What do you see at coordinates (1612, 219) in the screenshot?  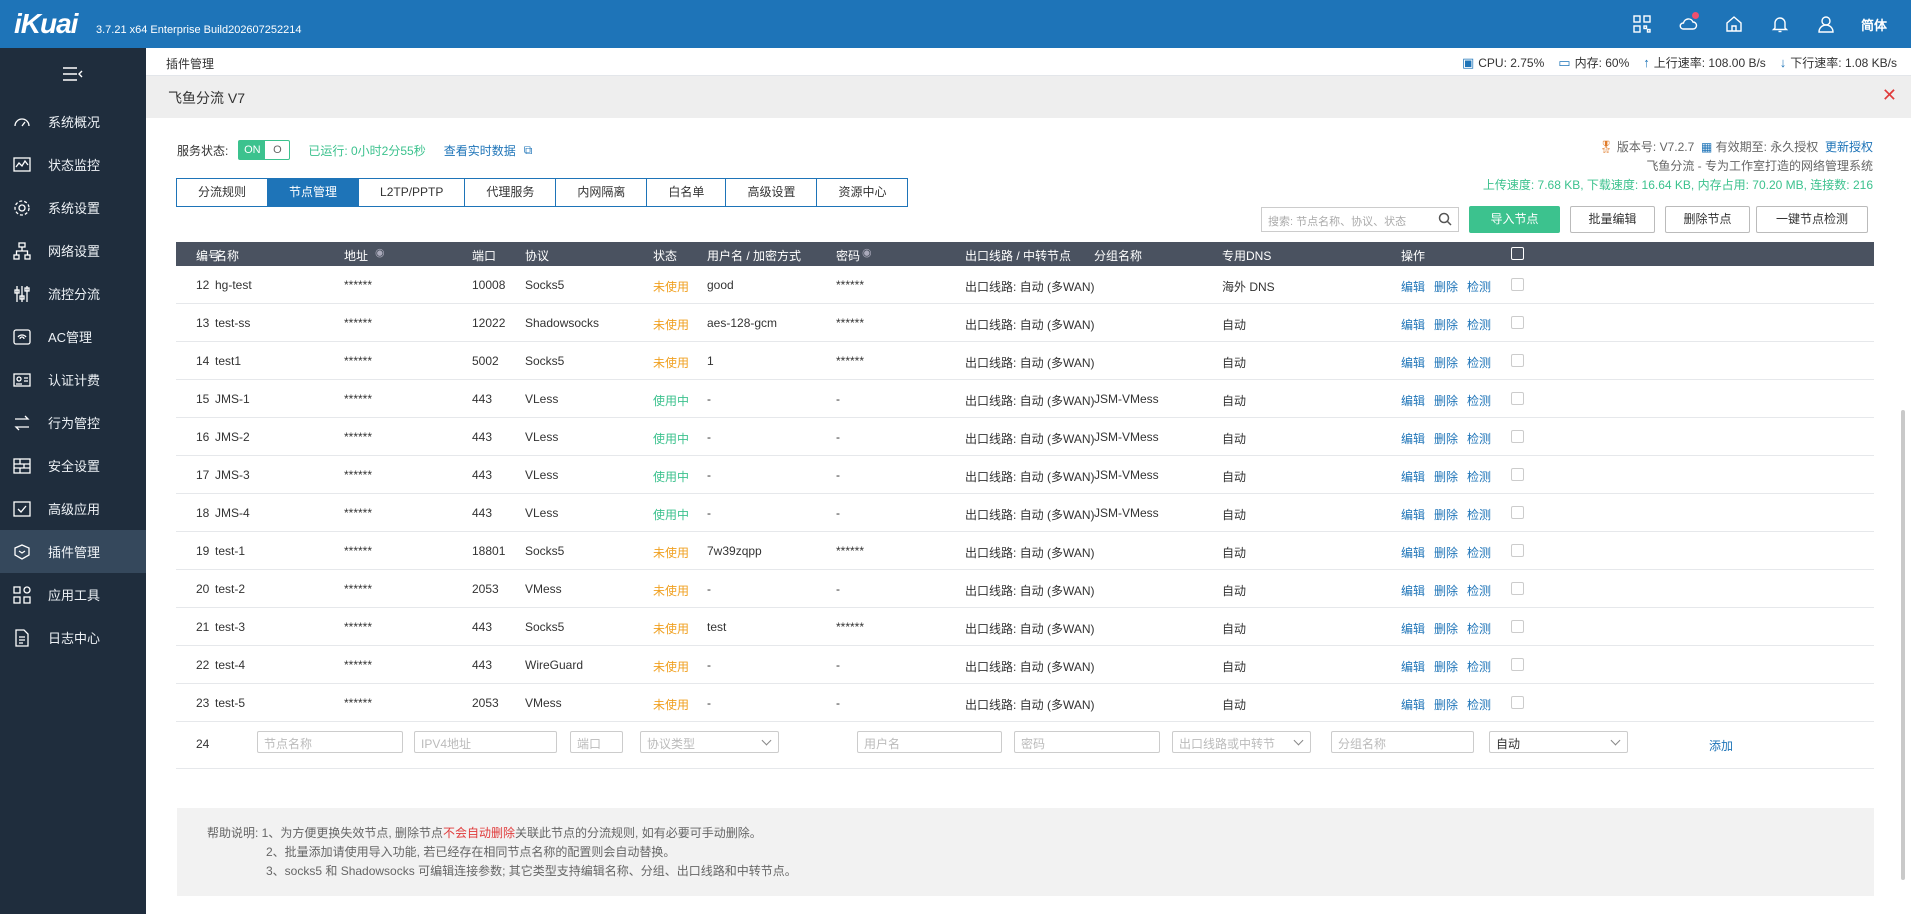 I see `batch-edit-button: 批量编辑` at bounding box center [1612, 219].